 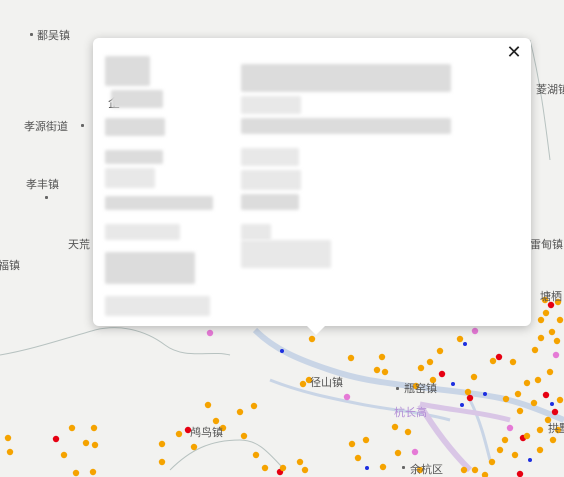 What do you see at coordinates (546, 244) in the screenshot?
I see `place-label: 雷甸镇` at bounding box center [546, 244].